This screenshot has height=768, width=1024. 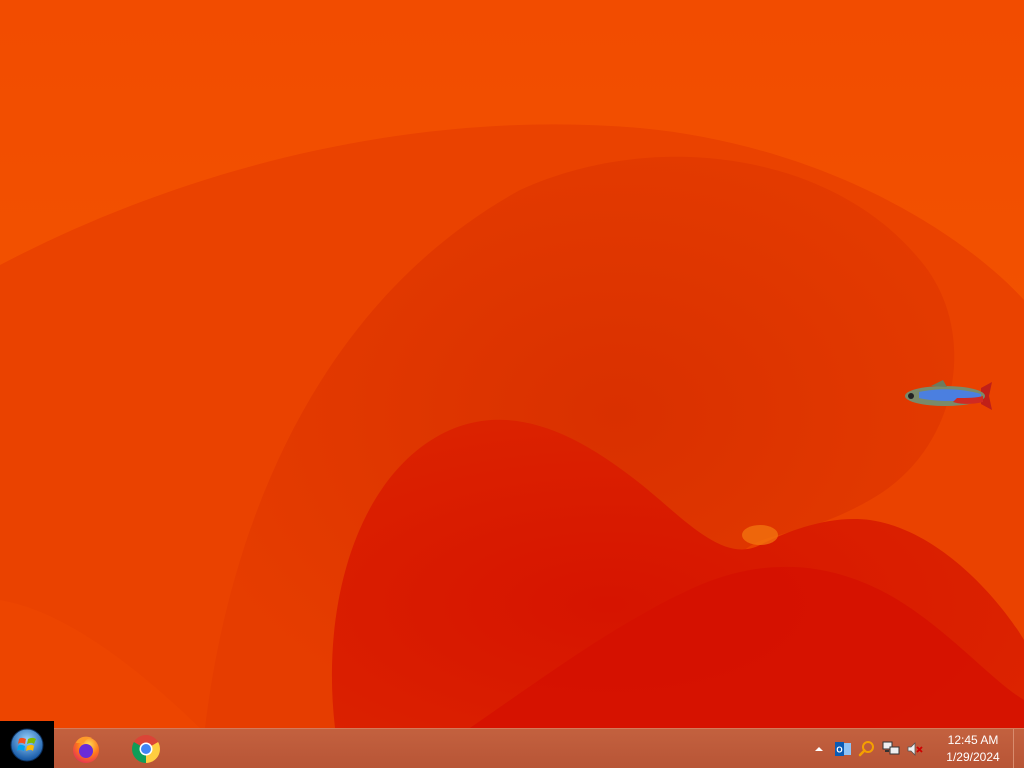 I want to click on outlook-icon: O, so click(x=843, y=749).